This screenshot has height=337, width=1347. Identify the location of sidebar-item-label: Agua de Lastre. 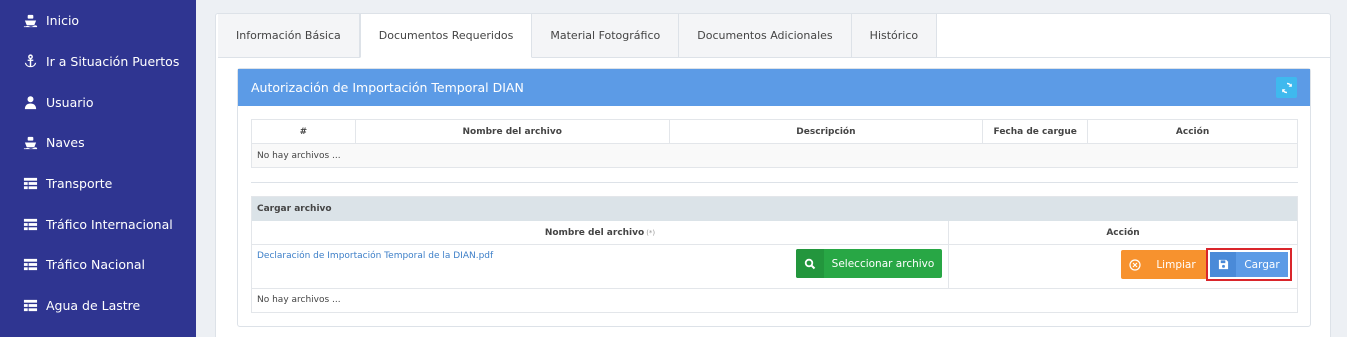
(93, 305).